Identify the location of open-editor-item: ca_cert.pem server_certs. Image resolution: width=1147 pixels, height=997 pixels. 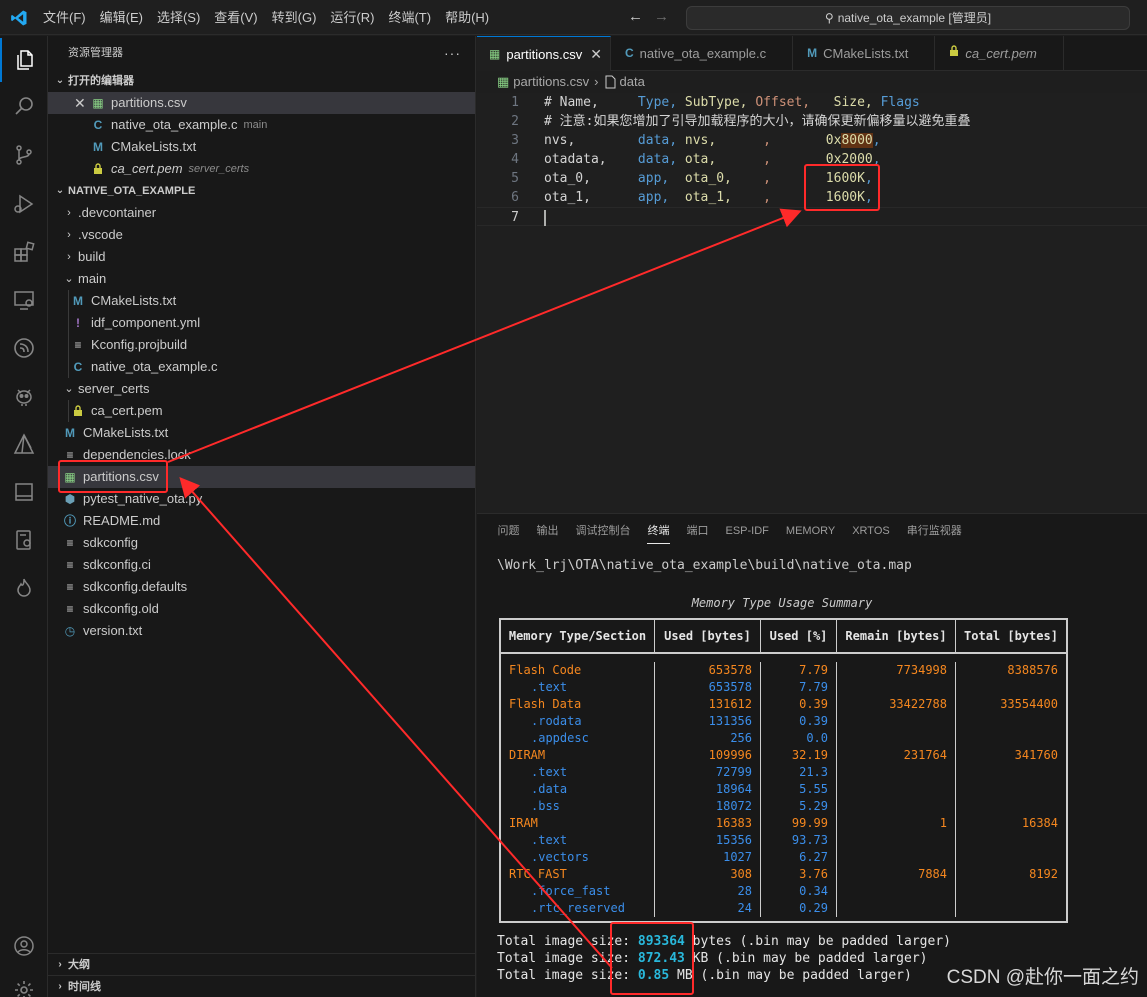
(261, 169).